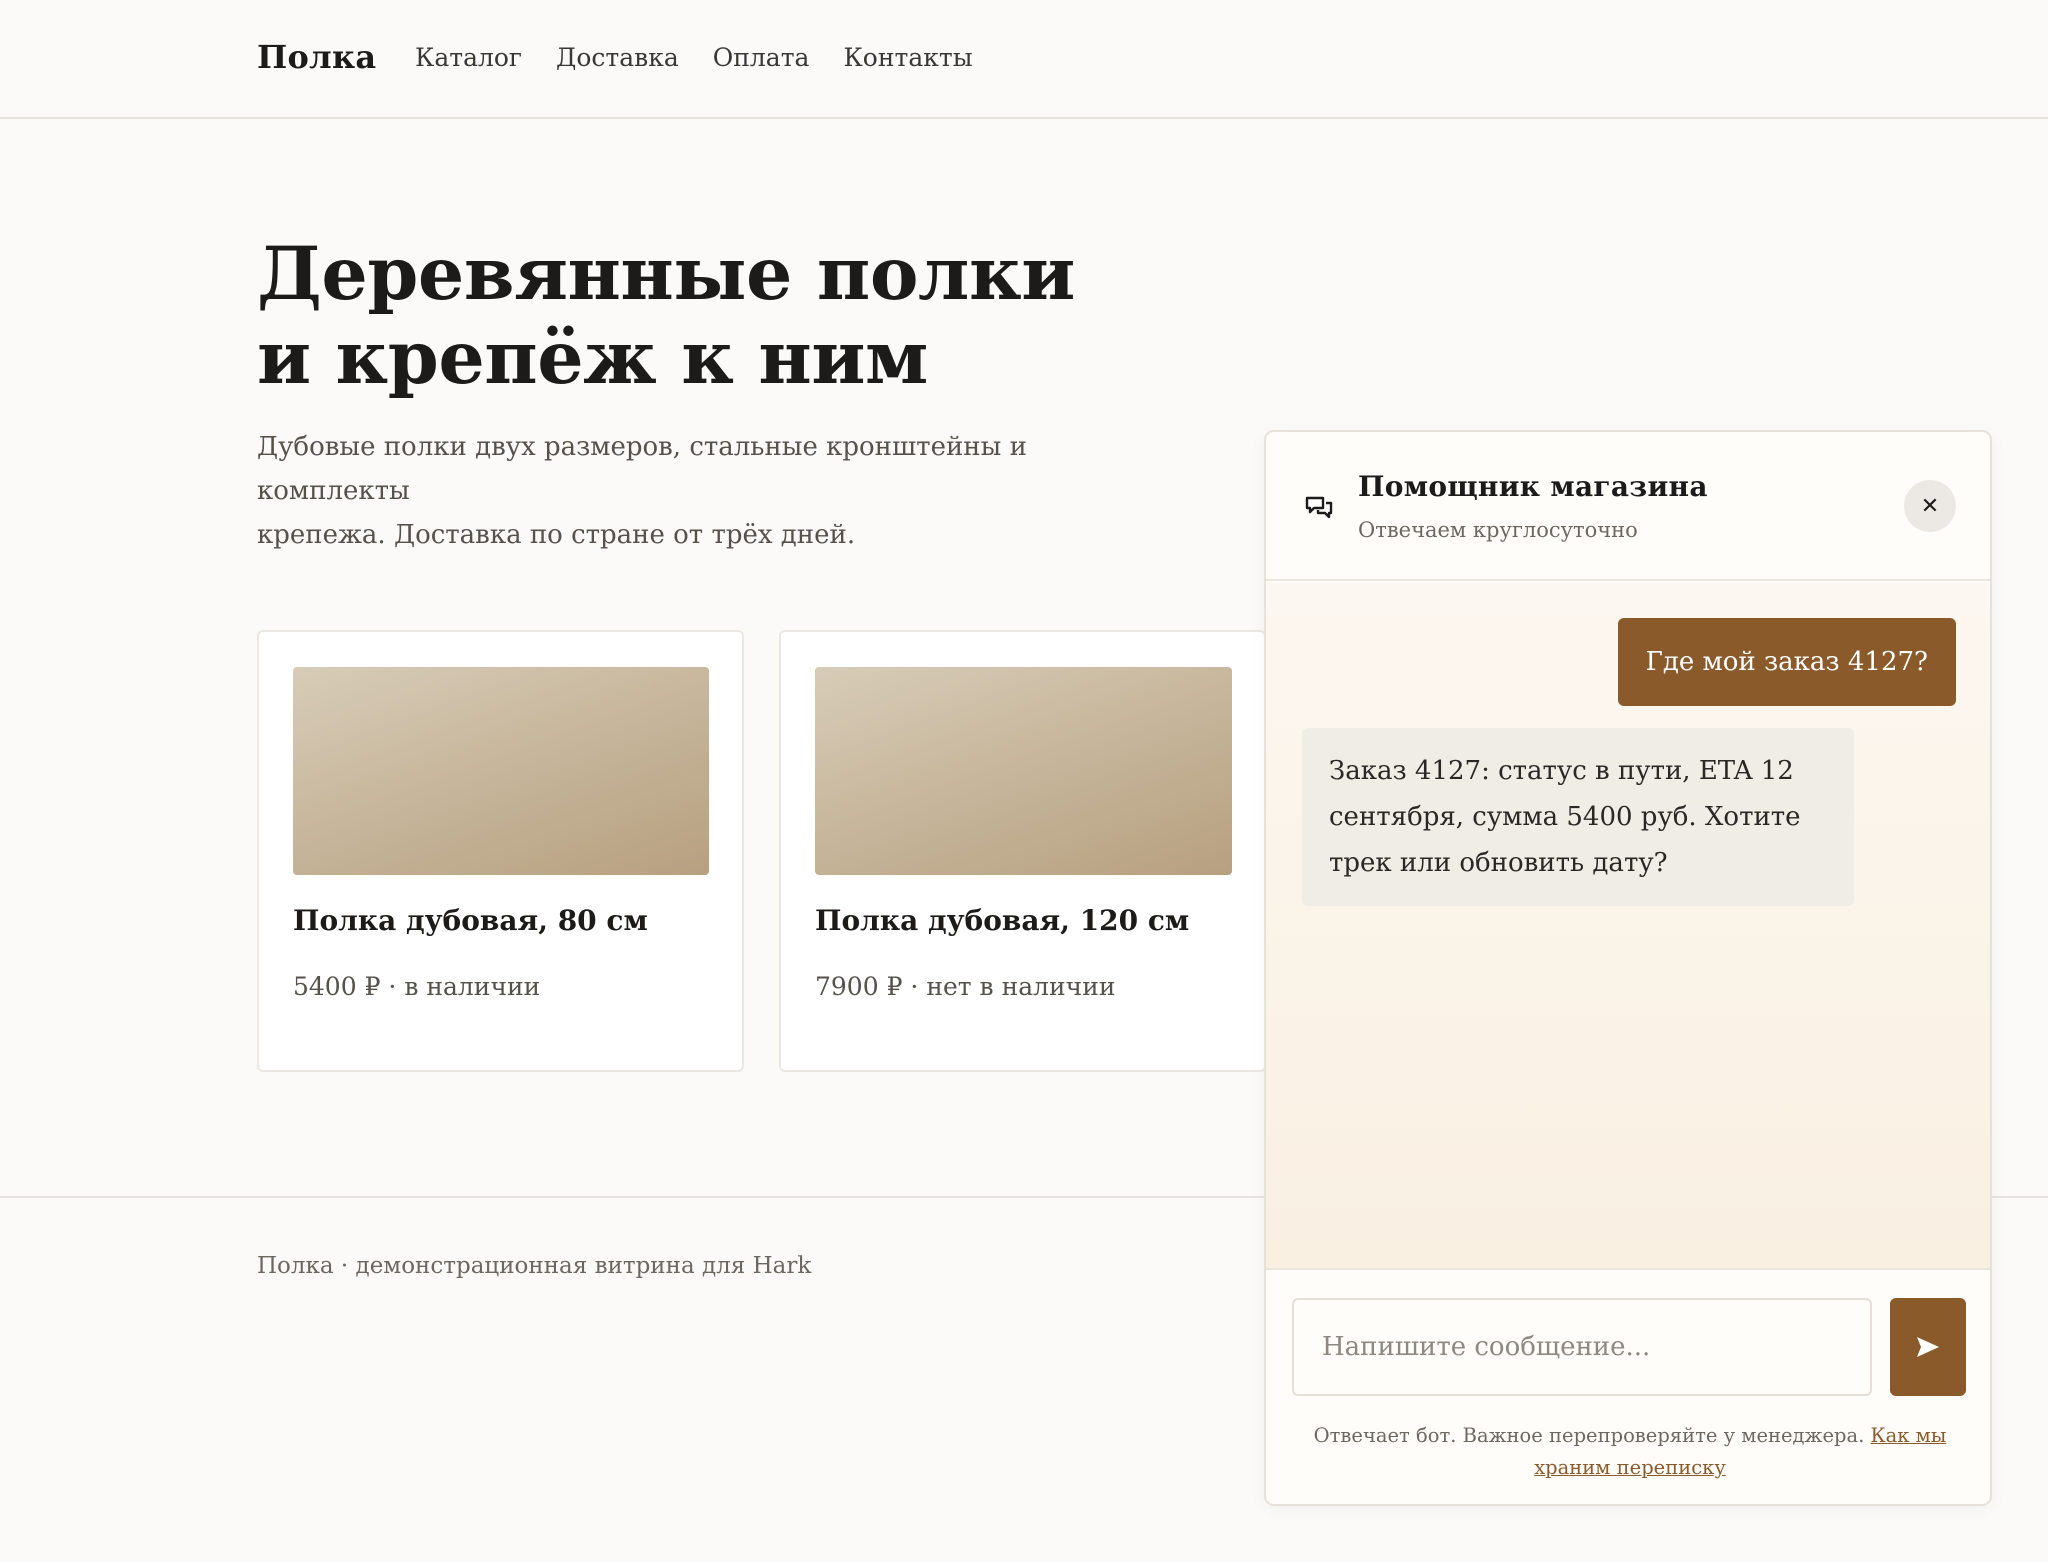  I want to click on hero-title: Деревянные полки и крепёж к ним, so click(757, 316).